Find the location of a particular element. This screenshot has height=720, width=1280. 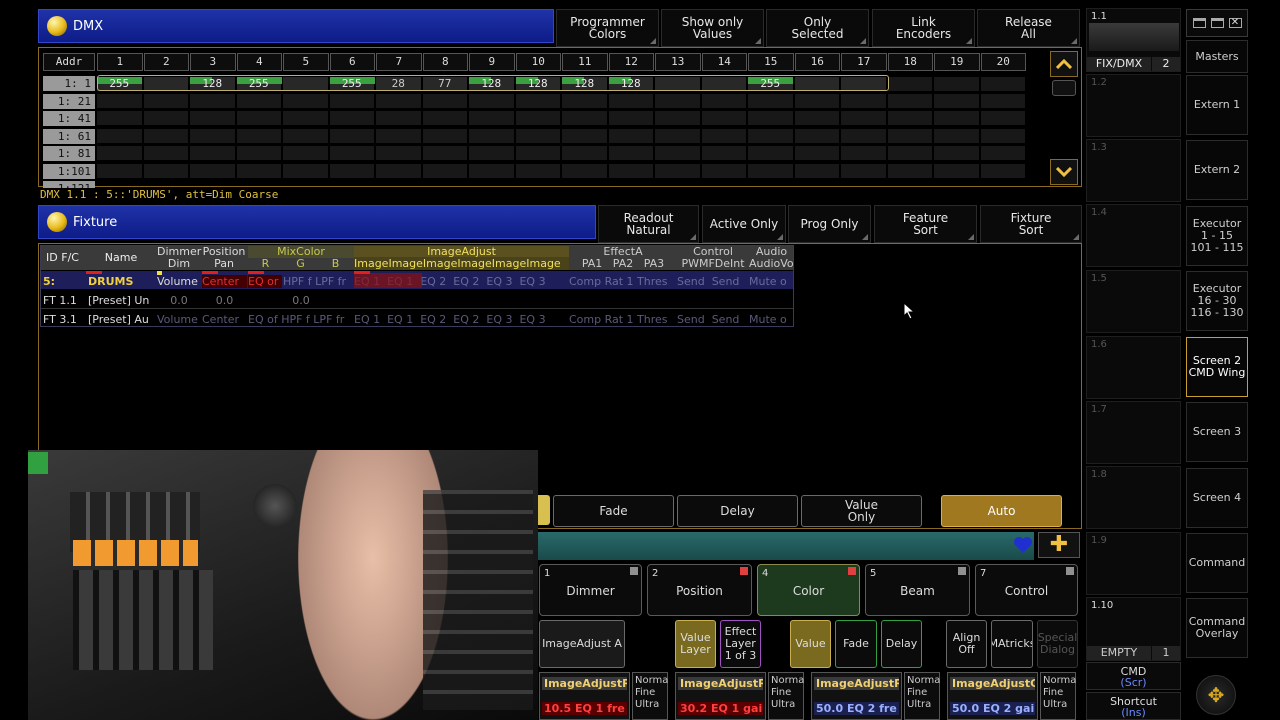

readout-natural-button: Readout Natural is located at coordinates (648, 224).